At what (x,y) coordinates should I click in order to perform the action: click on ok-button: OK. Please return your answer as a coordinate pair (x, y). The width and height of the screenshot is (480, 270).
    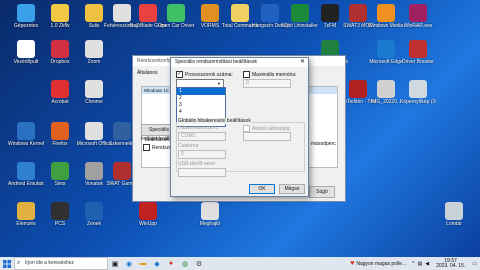
    Looking at the image, I should click on (262, 189).